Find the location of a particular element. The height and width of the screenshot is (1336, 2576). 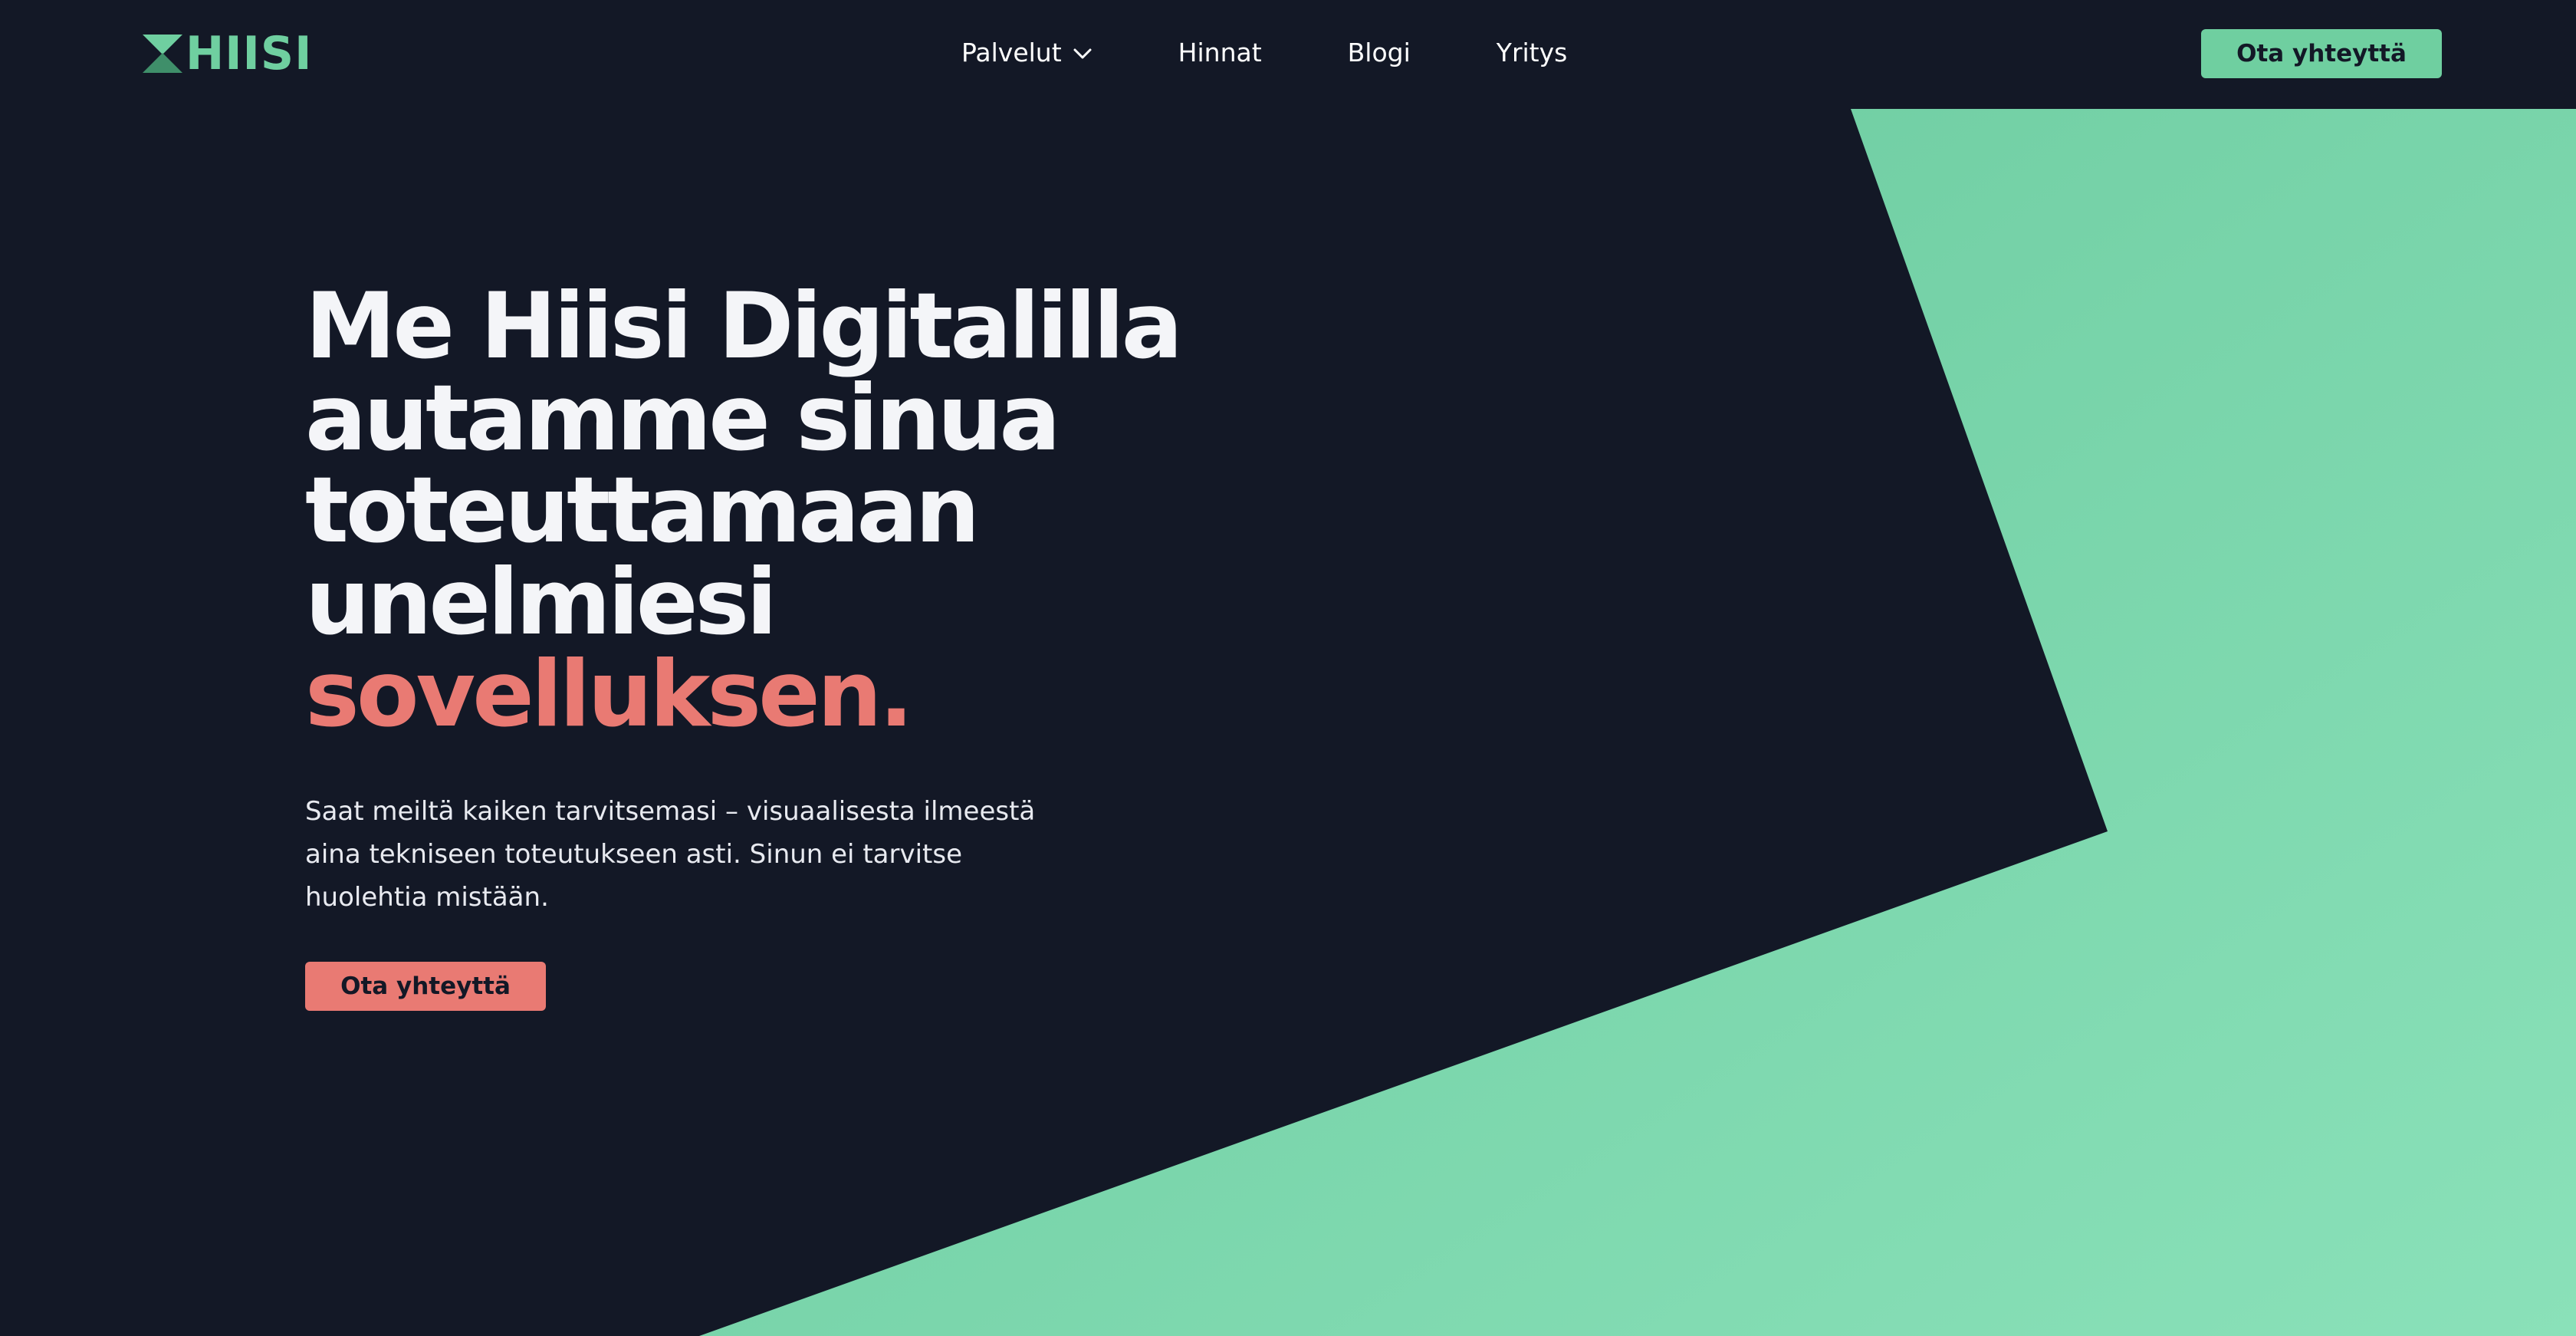

nav-item-hinnat: Hinnat is located at coordinates (1220, 53).